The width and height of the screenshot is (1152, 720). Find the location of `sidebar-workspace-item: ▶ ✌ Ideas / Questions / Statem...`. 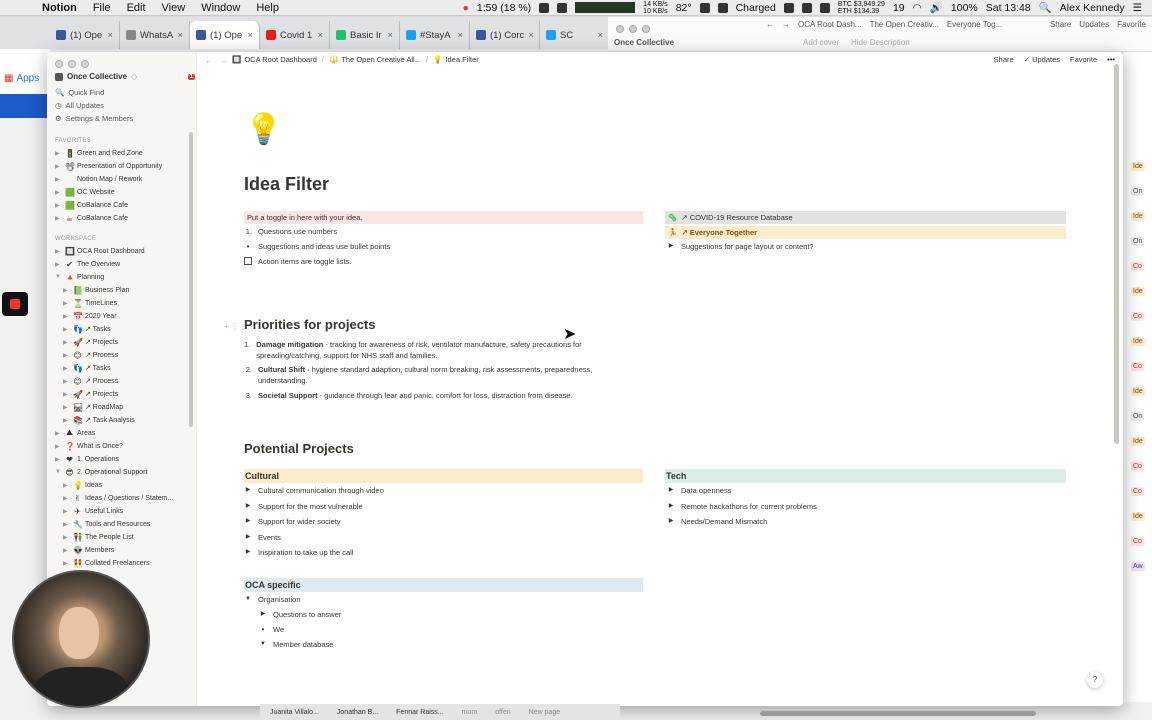

sidebar-workspace-item: ▶ ✌ Ideas / Questions / Statem... is located at coordinates (118, 498).